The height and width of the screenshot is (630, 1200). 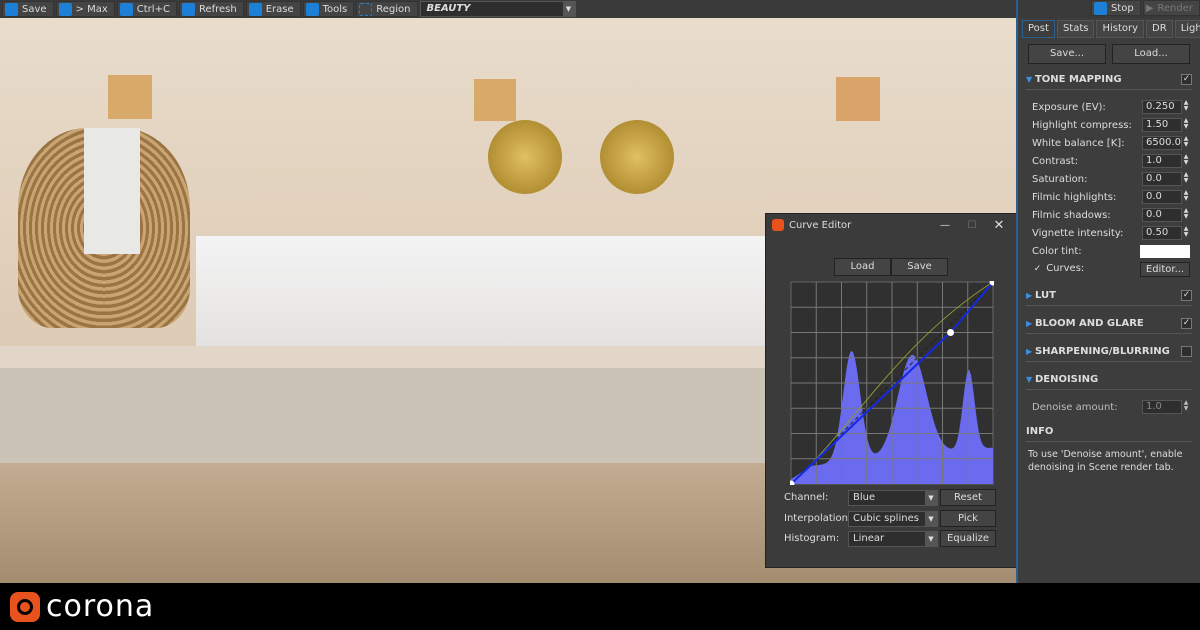 I want to click on corona-icon, so click(x=778, y=225).